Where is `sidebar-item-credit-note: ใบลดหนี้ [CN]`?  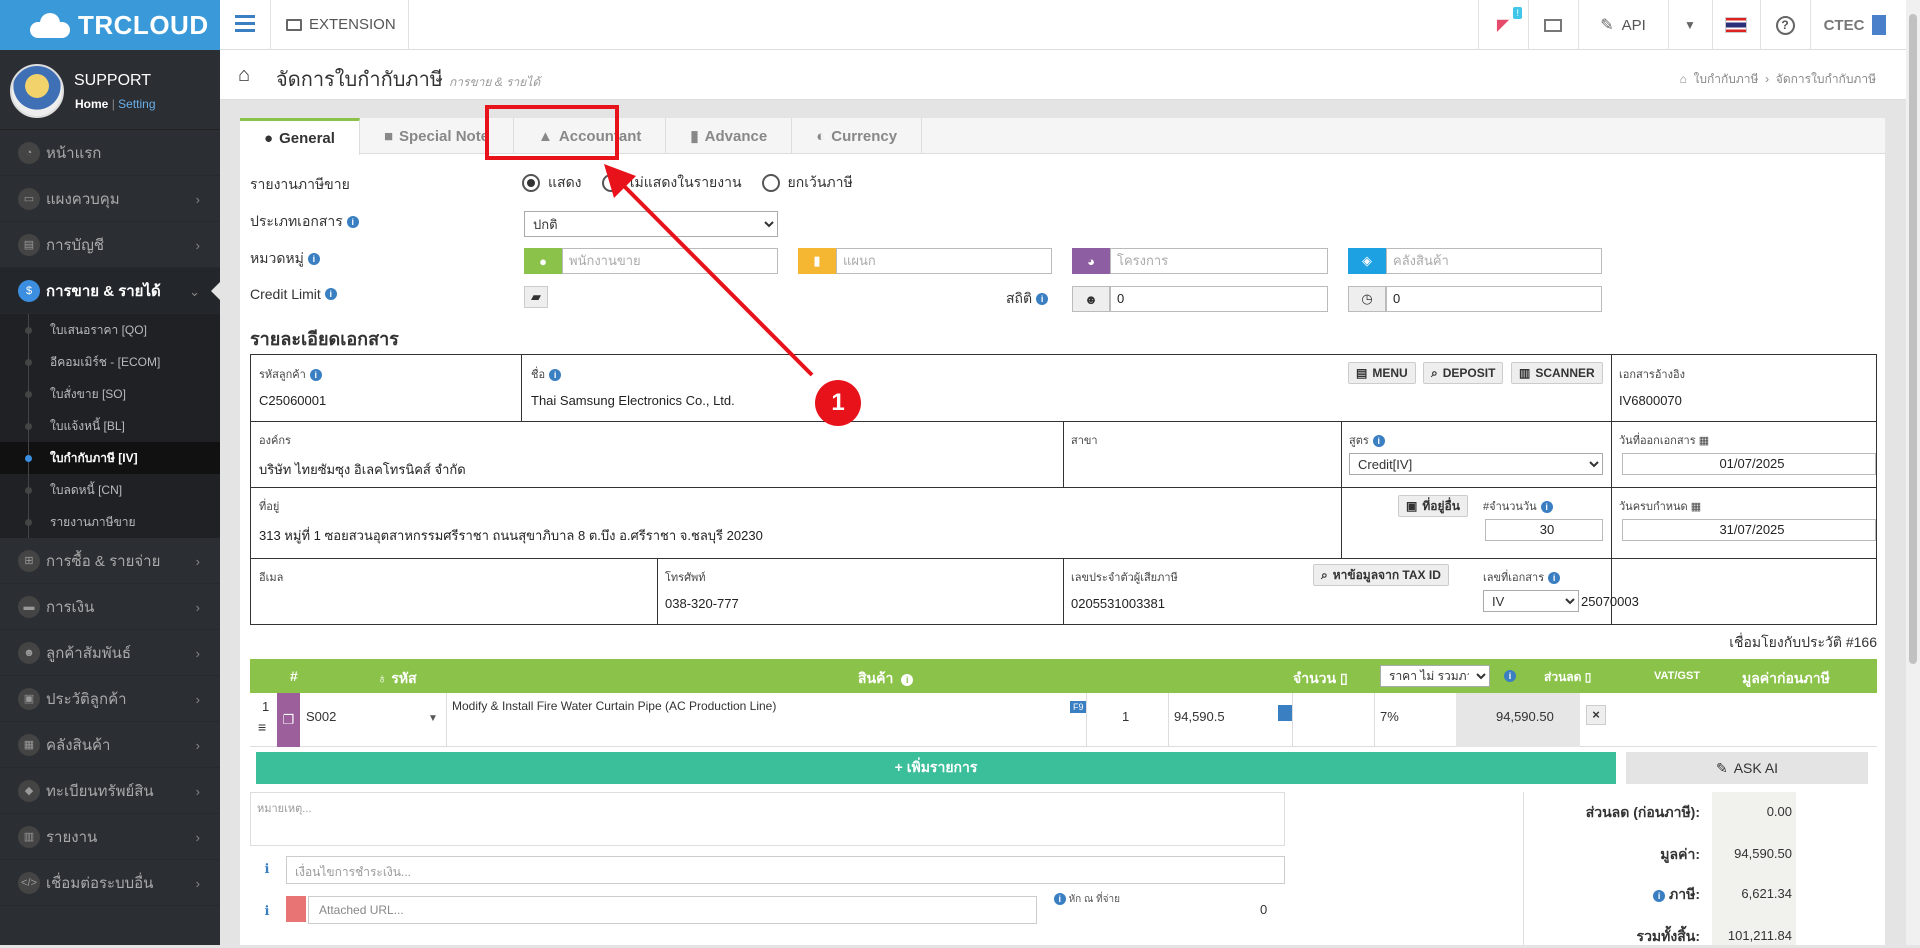 sidebar-item-credit-note: ใบลดหนี้ [CN] is located at coordinates (110, 490).